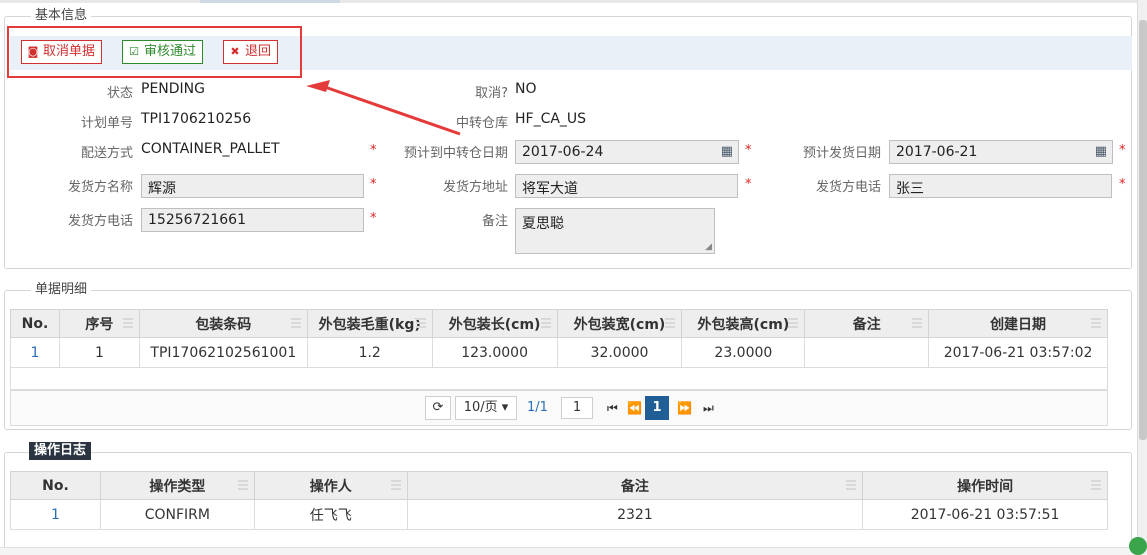 The height and width of the screenshot is (555, 1147). I want to click on remark-label: 备注, so click(494, 221).